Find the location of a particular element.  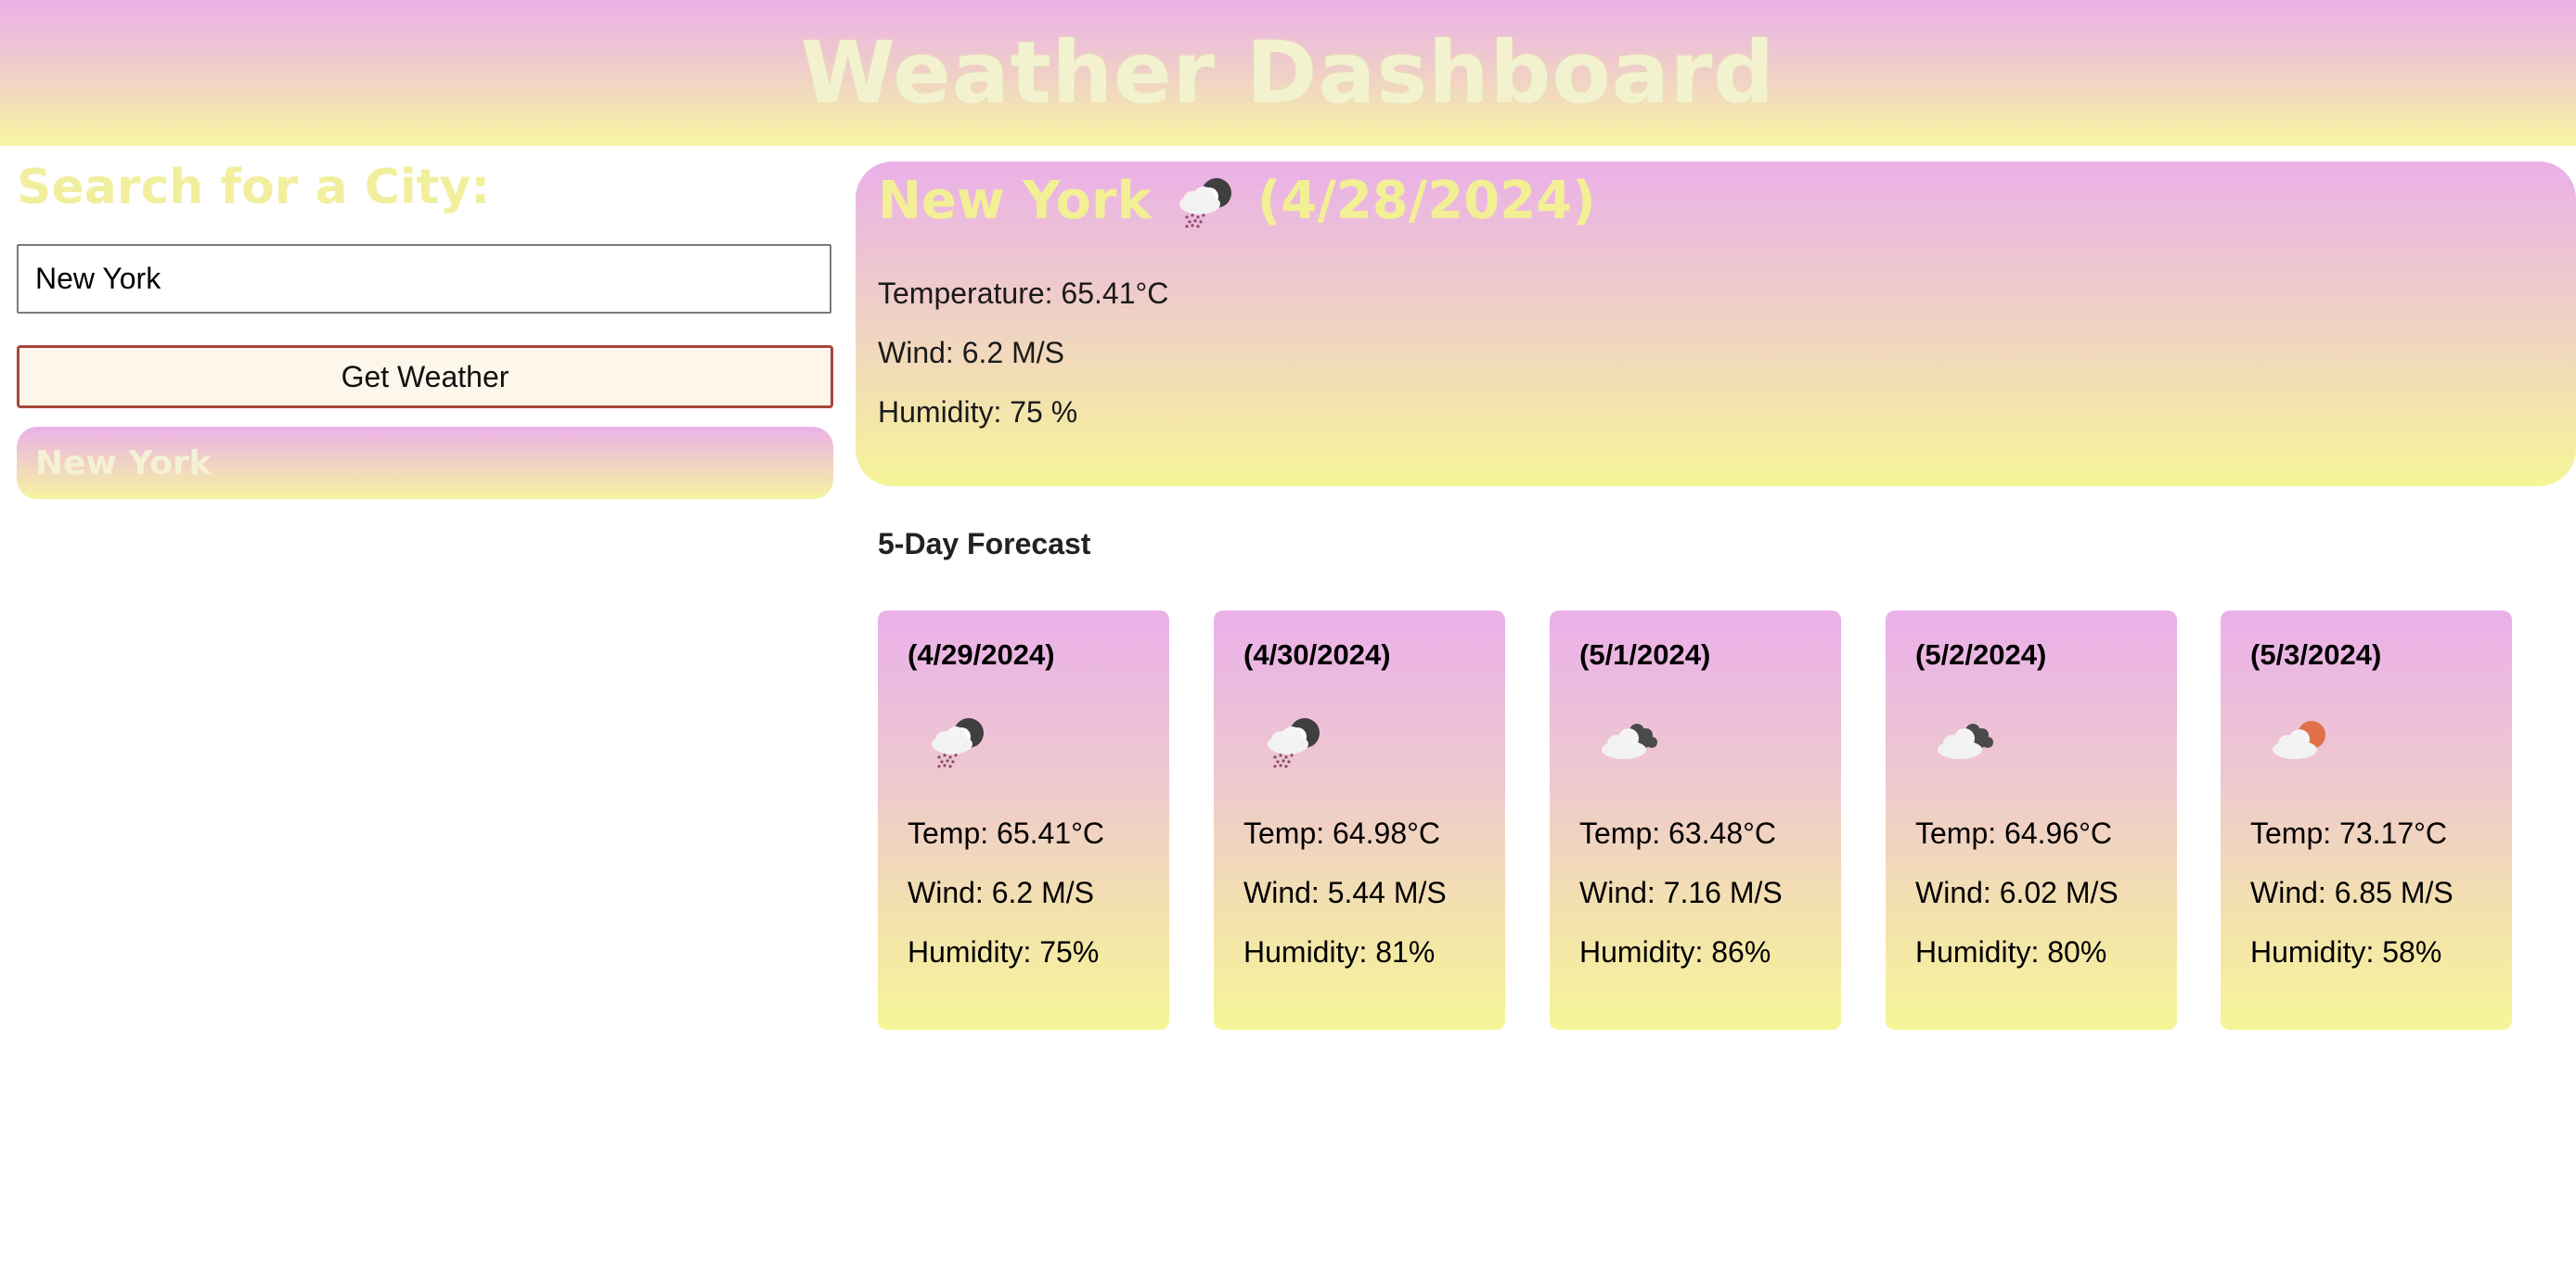

current-humidity: Humidity: 75 % is located at coordinates (978, 412).